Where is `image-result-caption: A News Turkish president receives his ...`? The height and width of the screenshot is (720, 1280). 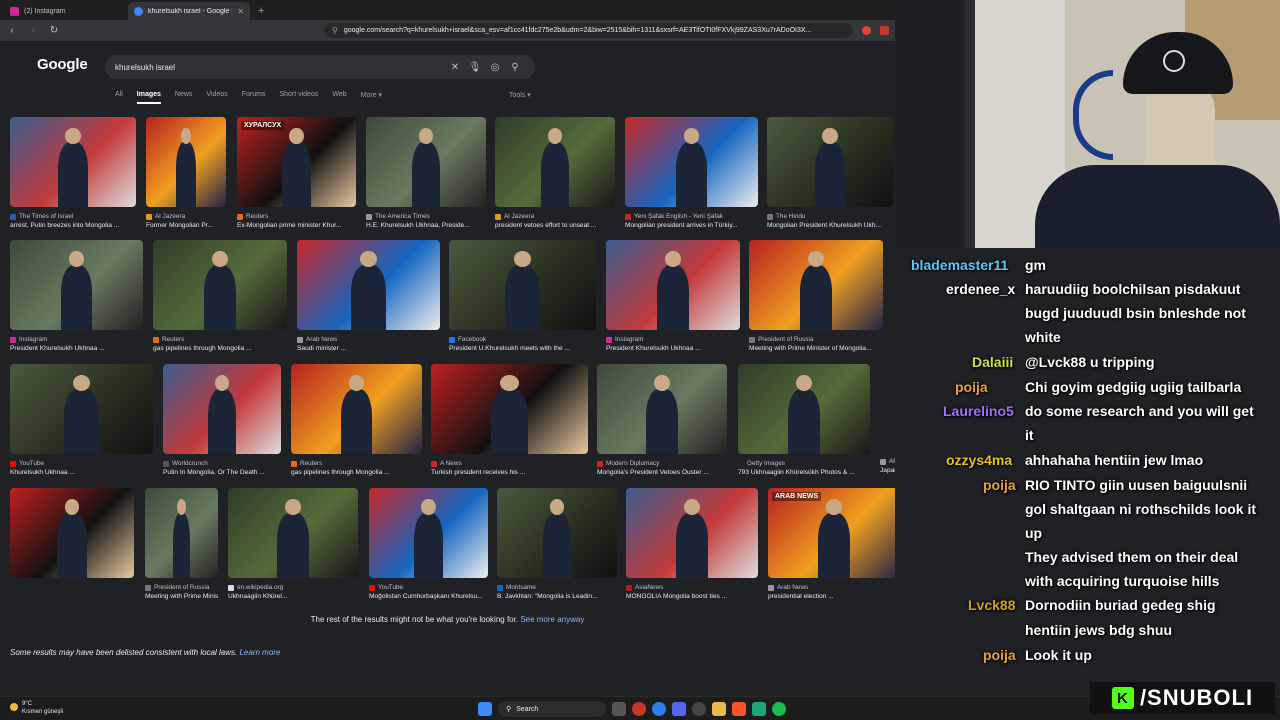
image-result-caption: A News Turkish president receives his ... is located at coordinates (509, 468).